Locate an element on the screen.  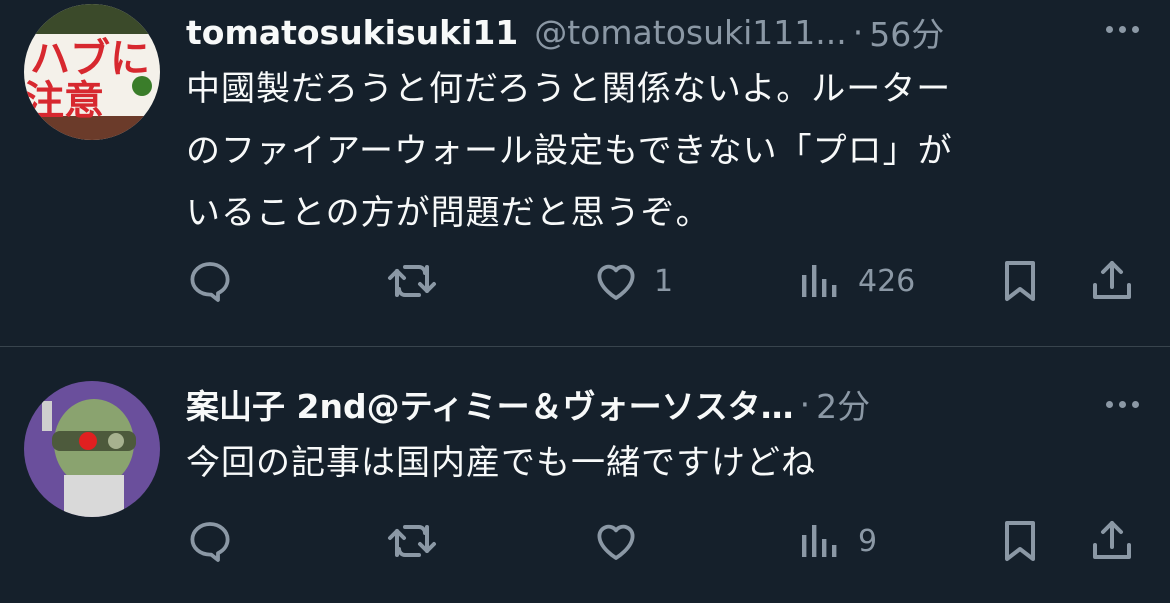
tweet-text: 今回の記事は国内産でも一緒ですけどね is located at coordinates (666, 463).